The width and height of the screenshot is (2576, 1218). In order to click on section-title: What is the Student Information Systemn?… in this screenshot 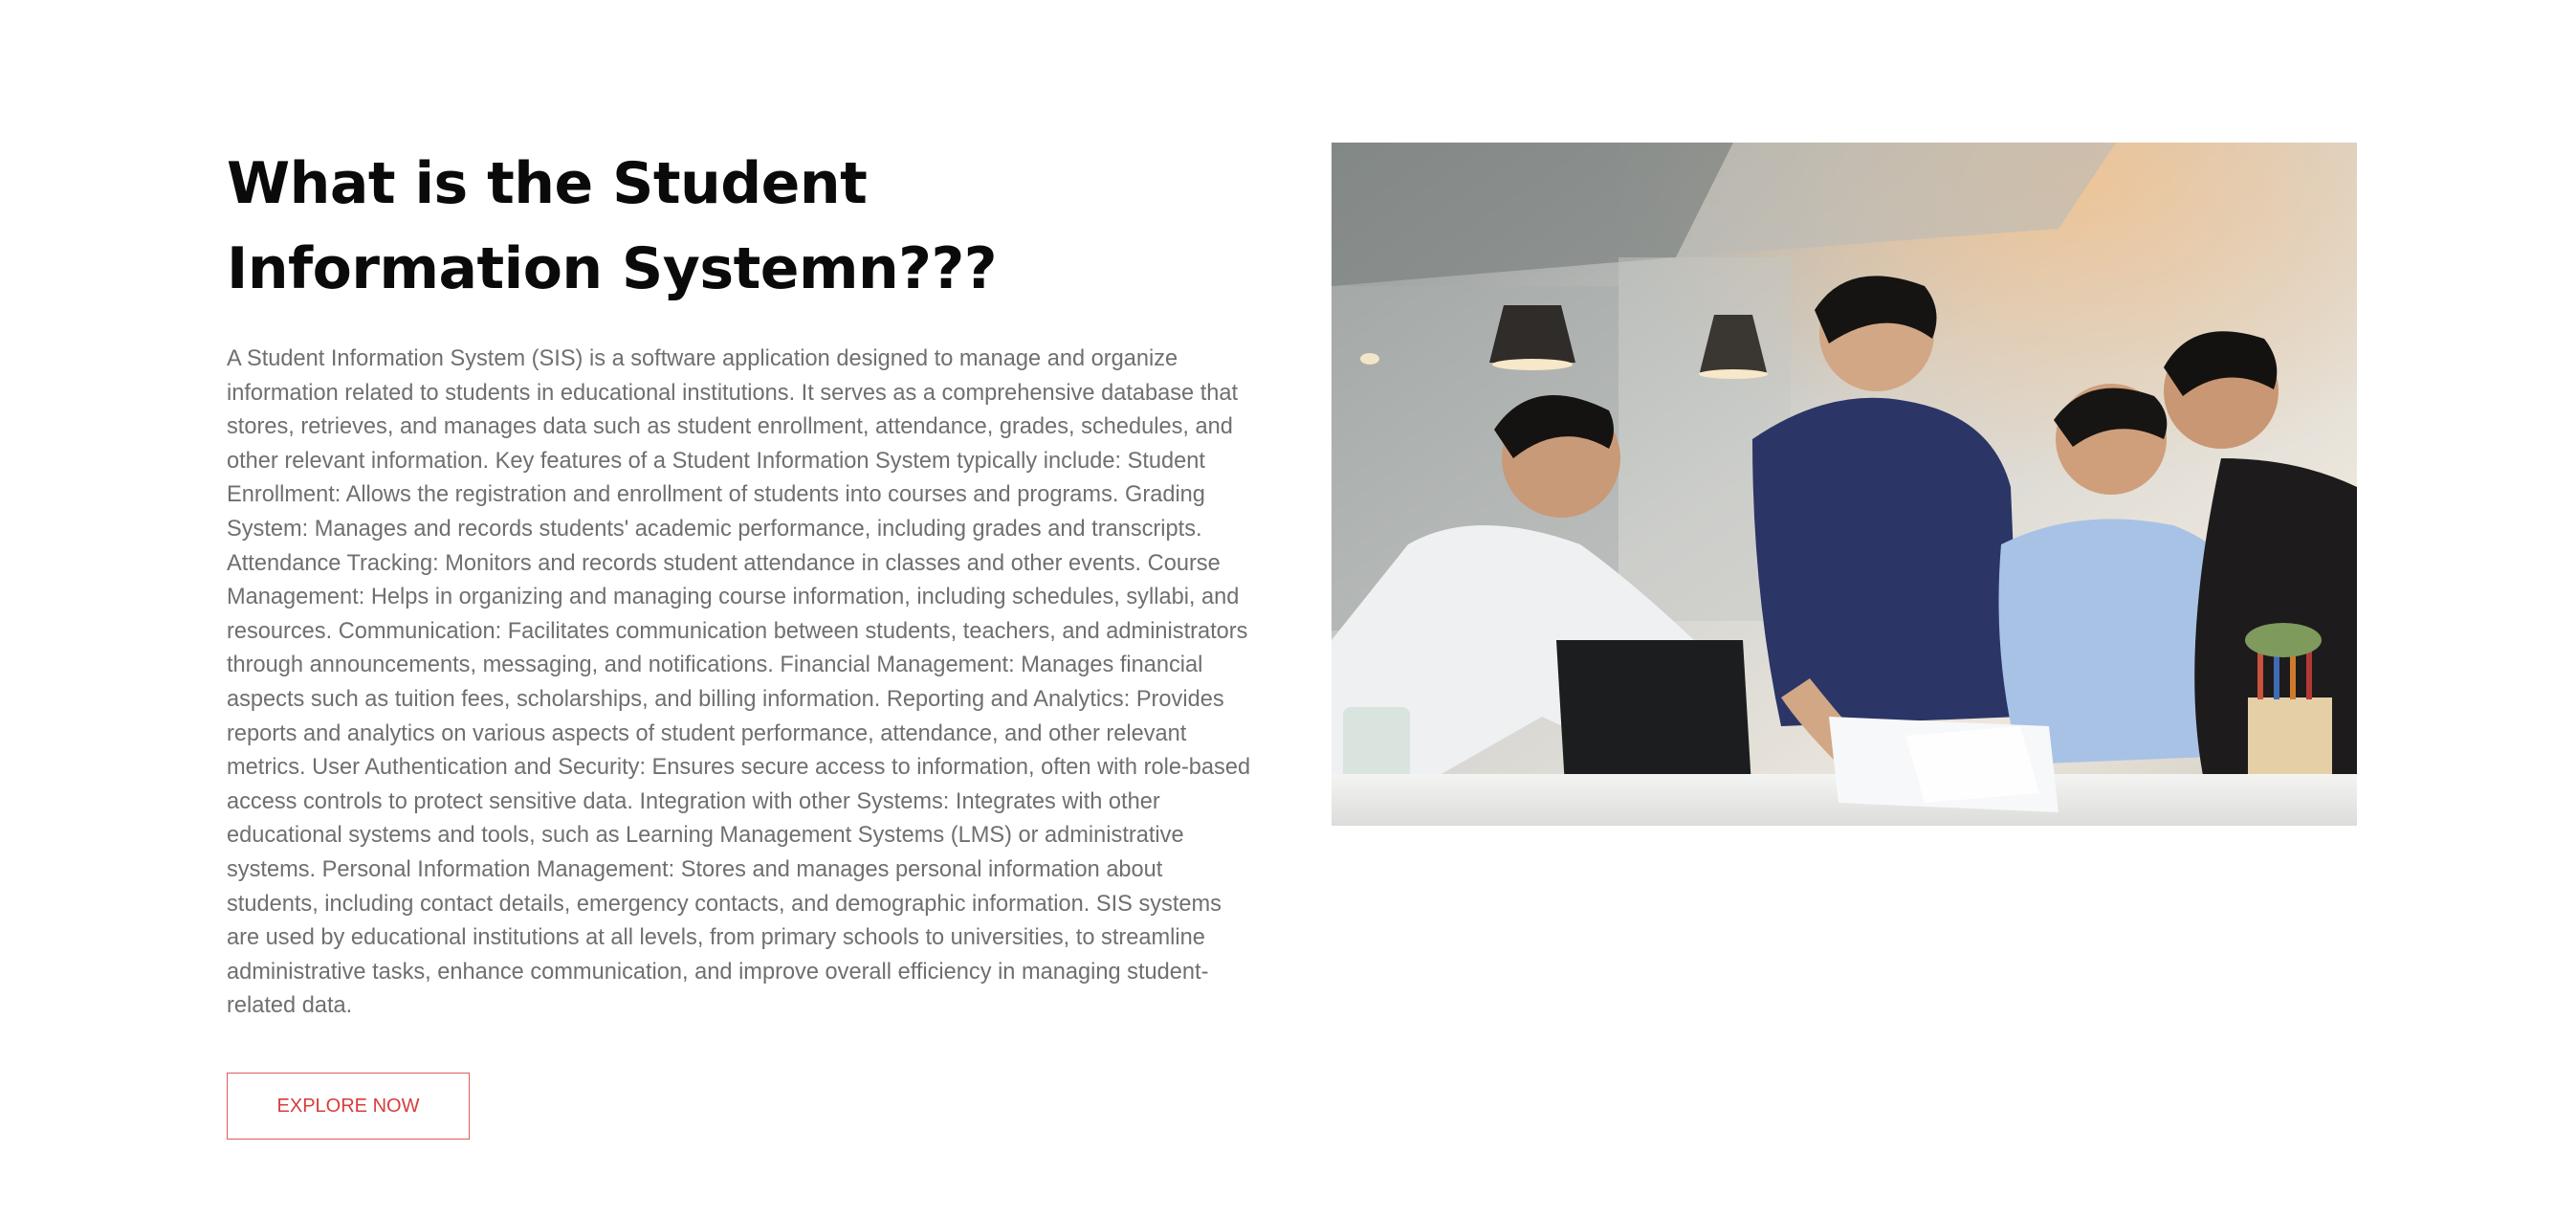, I will do `click(612, 226)`.